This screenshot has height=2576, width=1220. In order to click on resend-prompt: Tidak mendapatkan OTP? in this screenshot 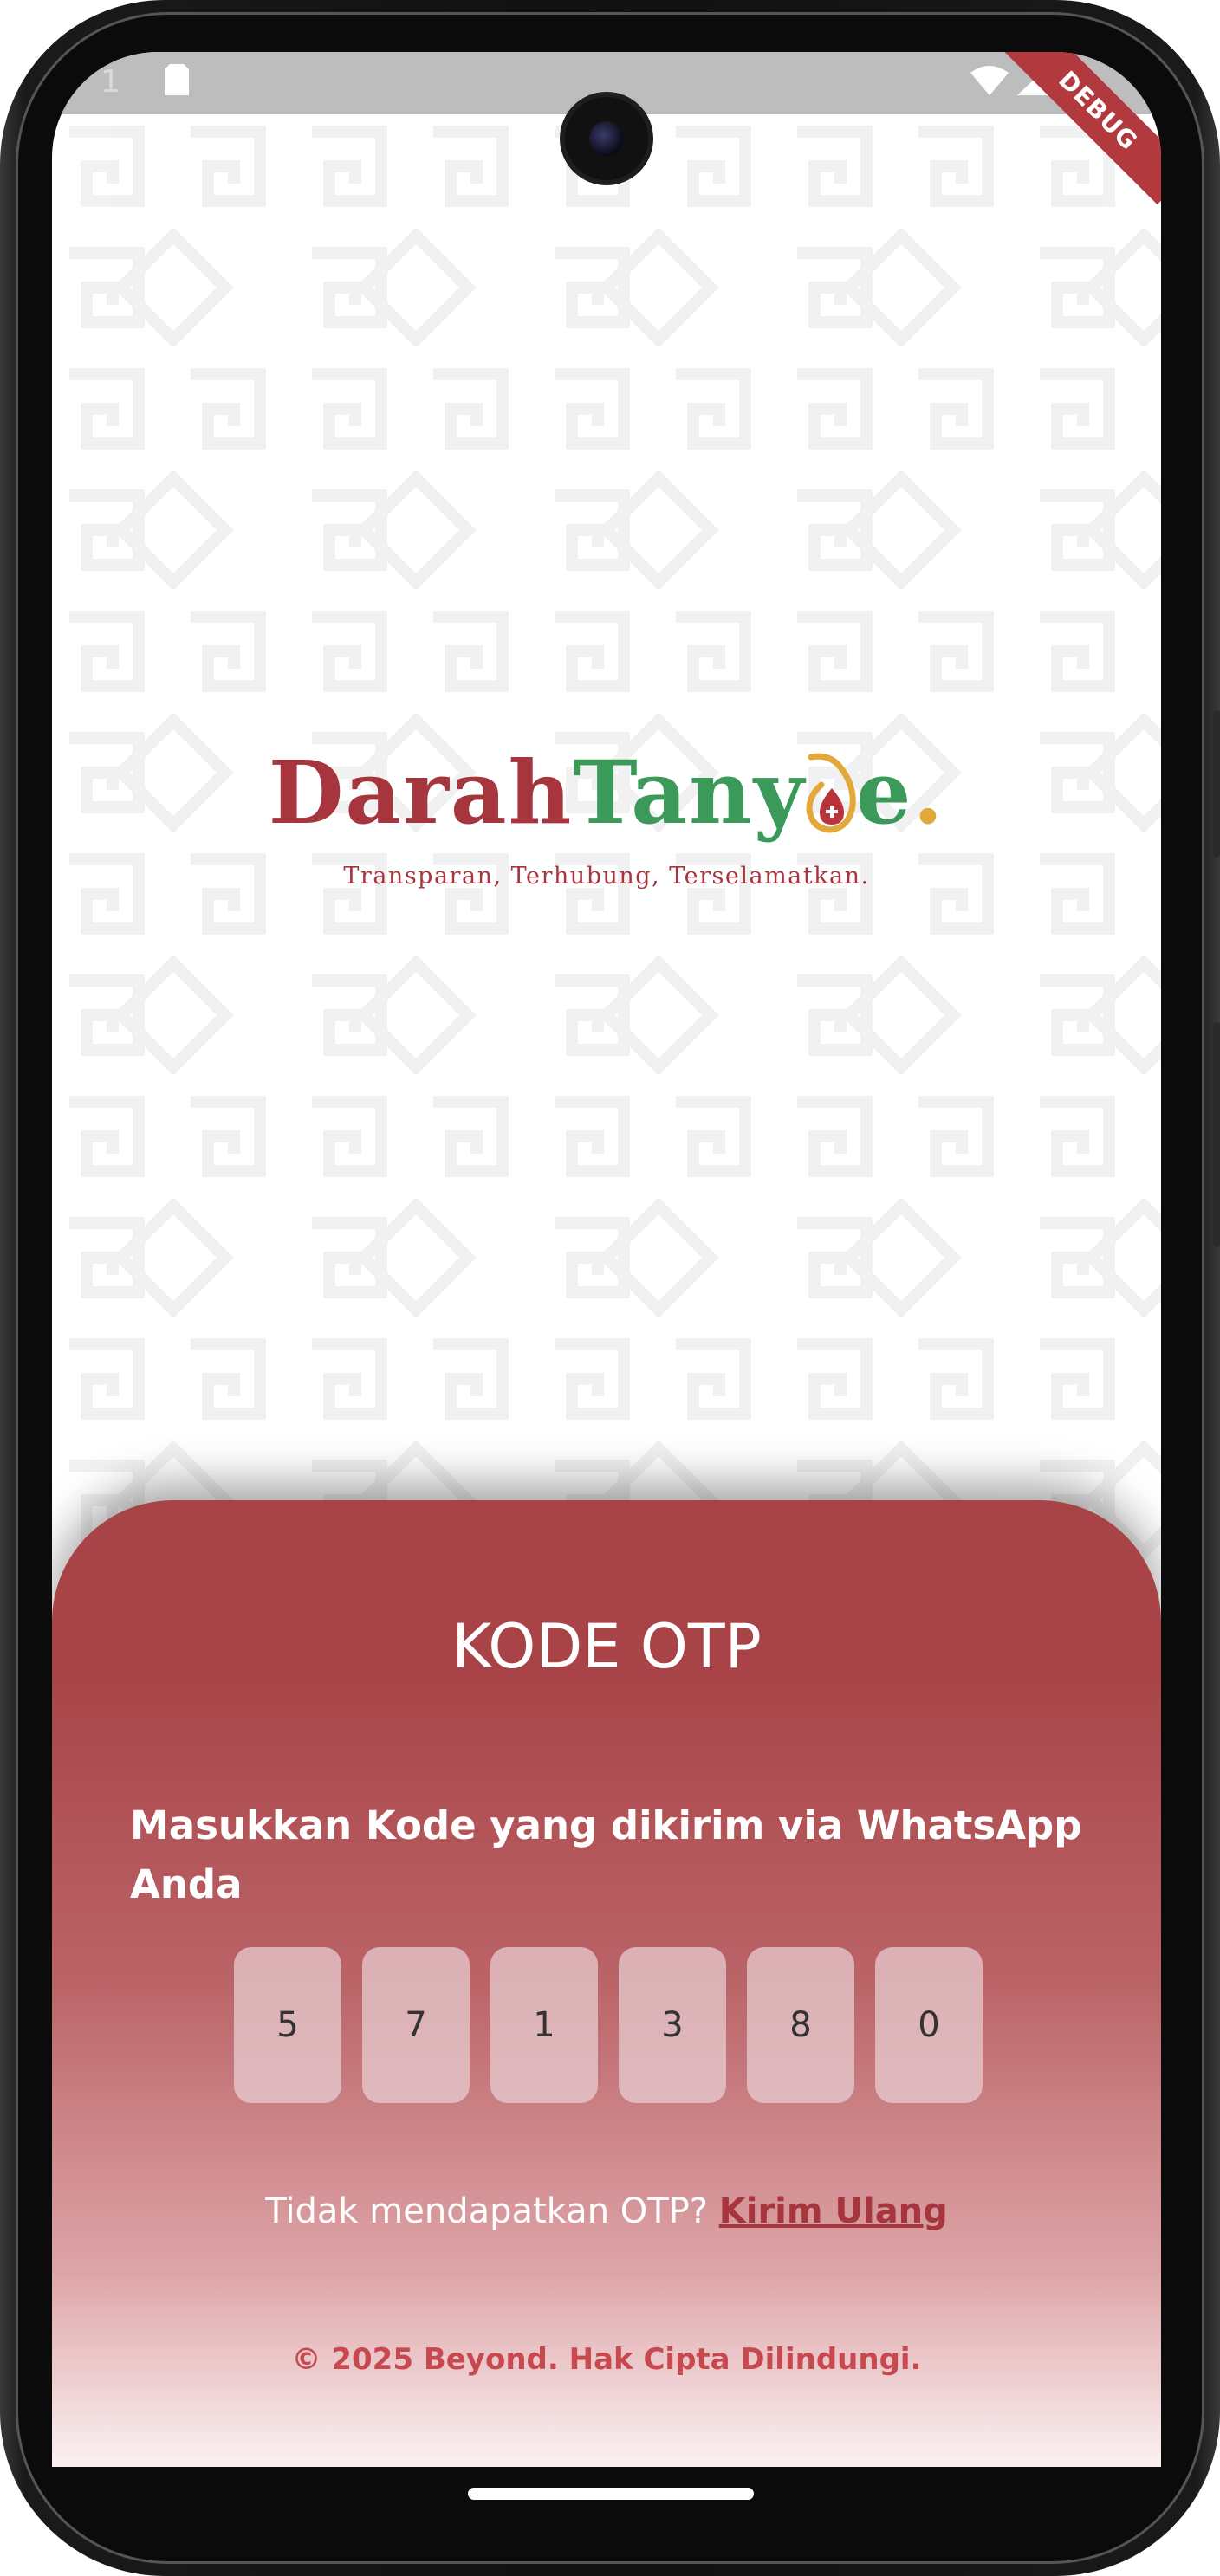, I will do `click(487, 2211)`.